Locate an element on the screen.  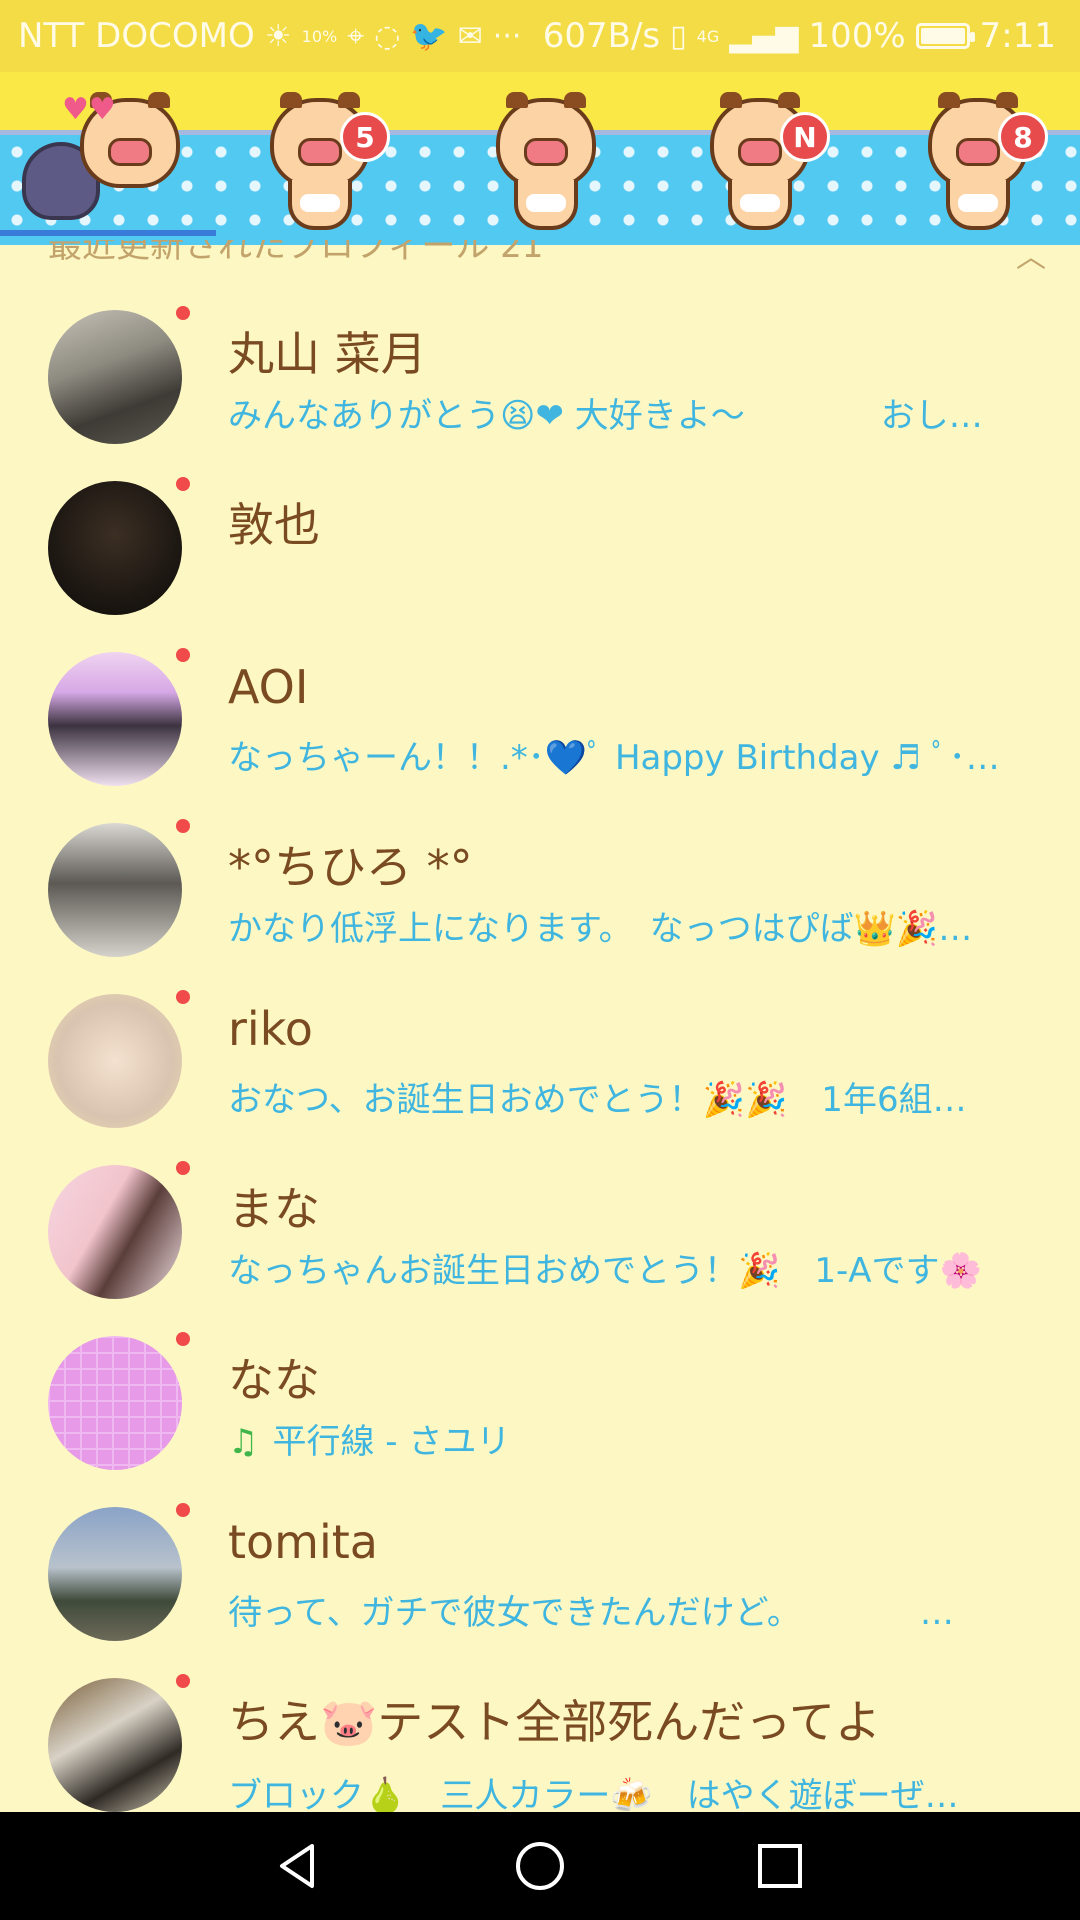
tab-selected-indicator is located at coordinates (108, 233).